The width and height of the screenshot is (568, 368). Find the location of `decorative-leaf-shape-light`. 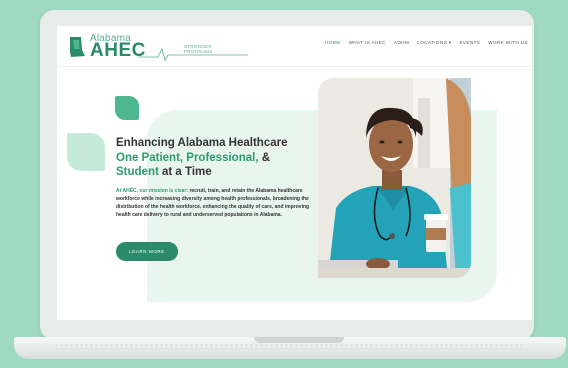

decorative-leaf-shape-light is located at coordinates (86, 152).